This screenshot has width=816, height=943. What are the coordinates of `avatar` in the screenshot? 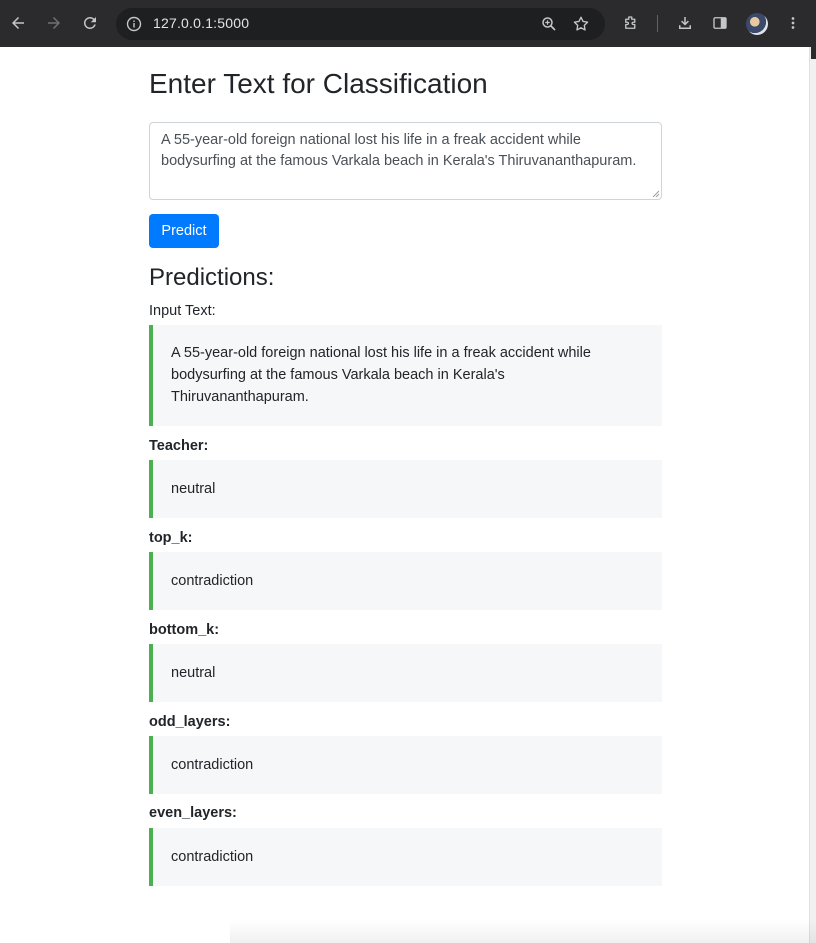 It's located at (757, 24).